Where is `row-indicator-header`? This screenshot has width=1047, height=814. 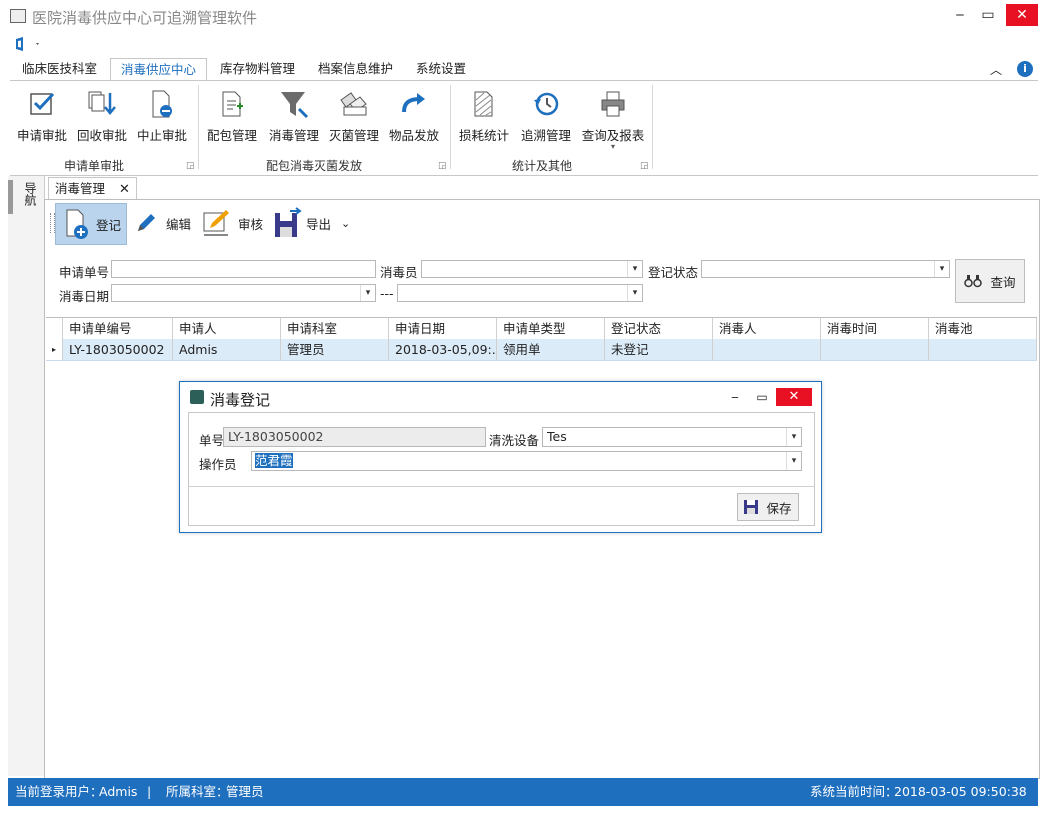 row-indicator-header is located at coordinates (54, 328).